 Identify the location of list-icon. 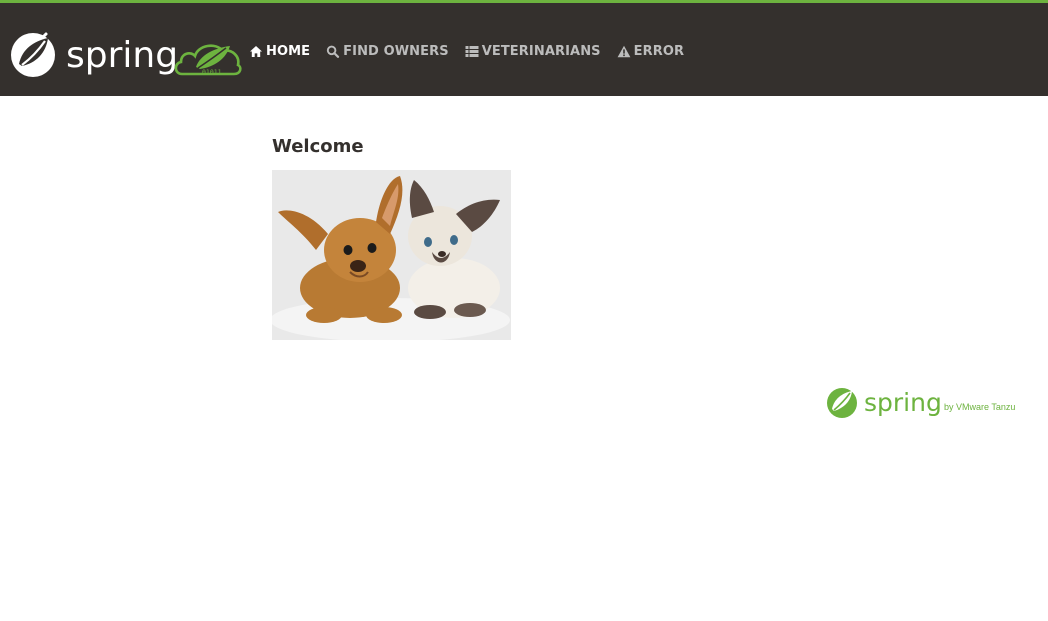
(472, 51).